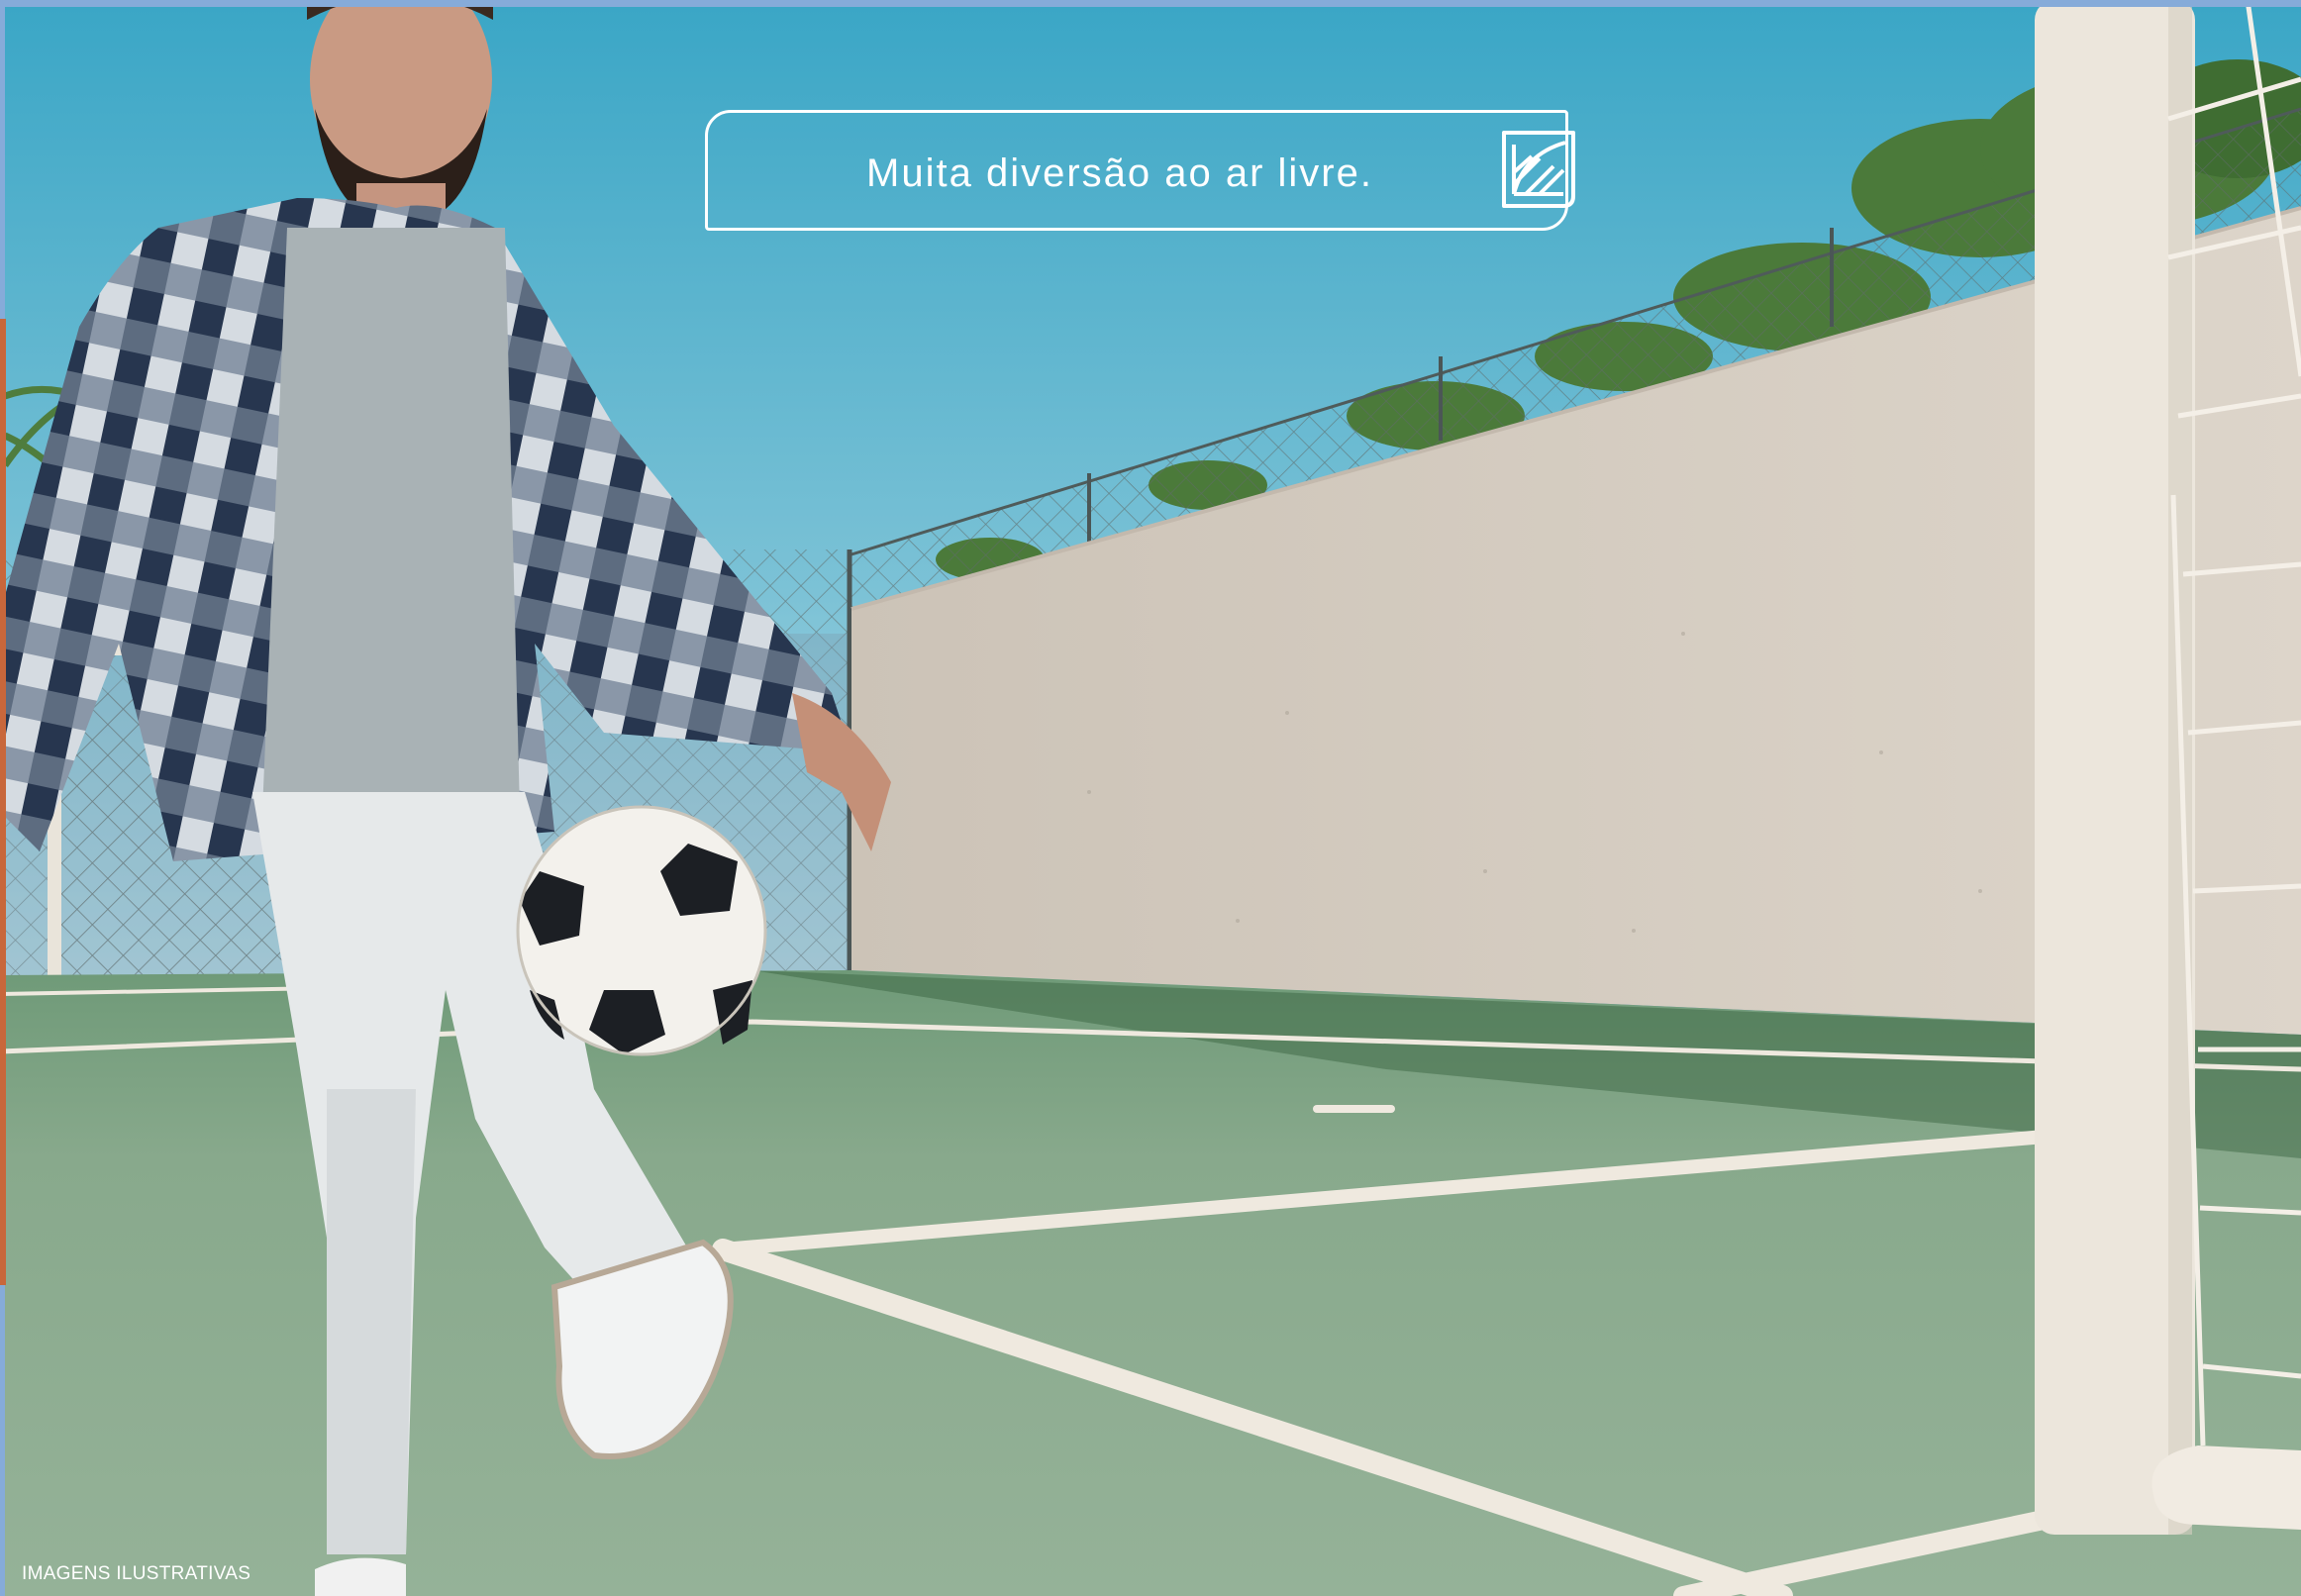  What do you see at coordinates (1150, 3) in the screenshot?
I see `top-frame-strip` at bounding box center [1150, 3].